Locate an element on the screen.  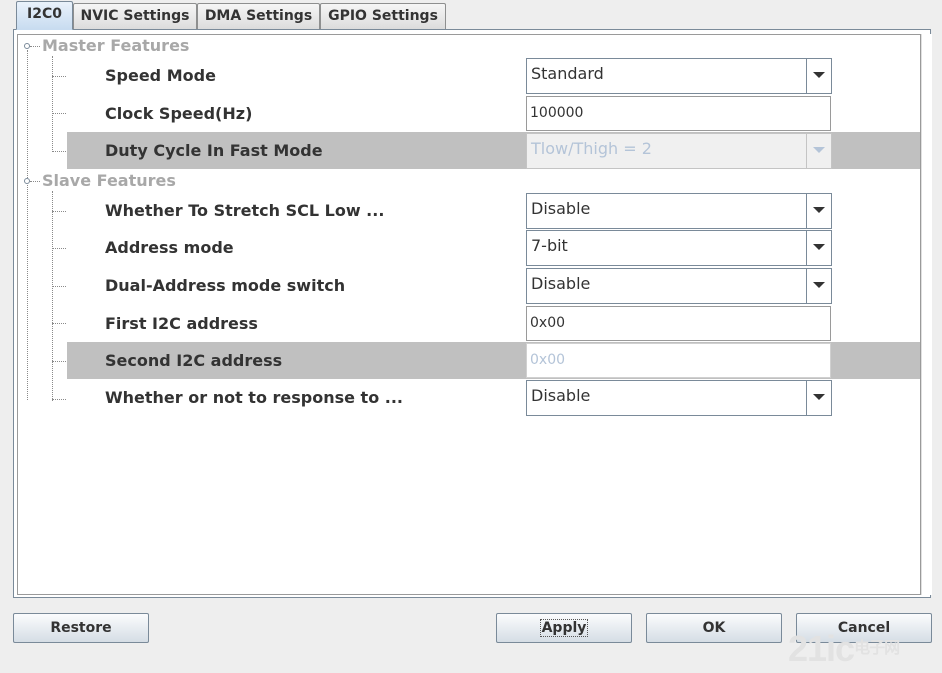
param-row-second-address: Second I2C address 0x00 is located at coordinates (493, 360).